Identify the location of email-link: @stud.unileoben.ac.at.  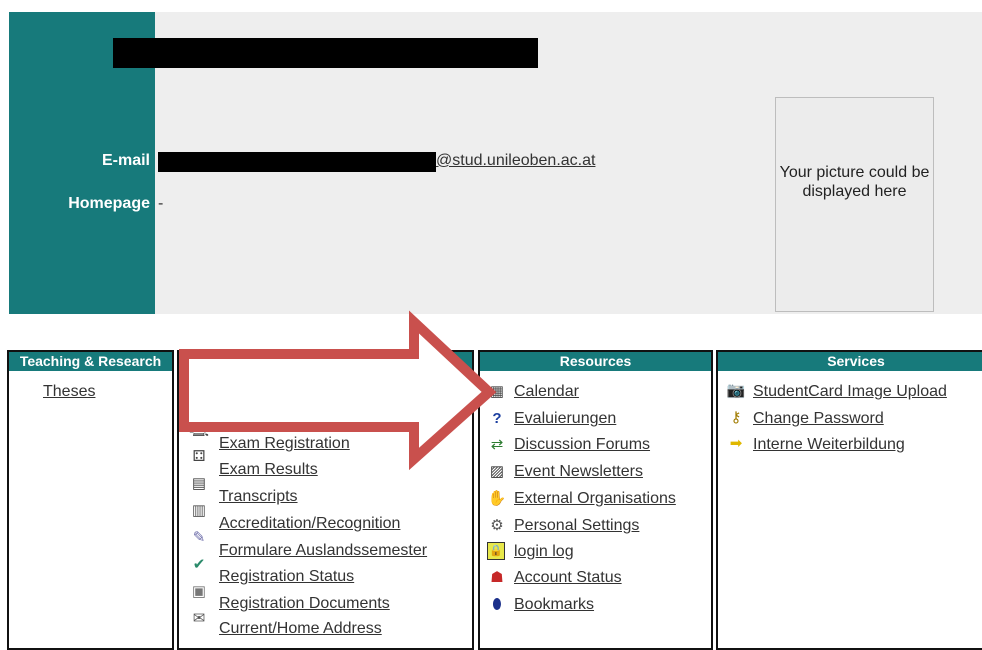
(515, 161).